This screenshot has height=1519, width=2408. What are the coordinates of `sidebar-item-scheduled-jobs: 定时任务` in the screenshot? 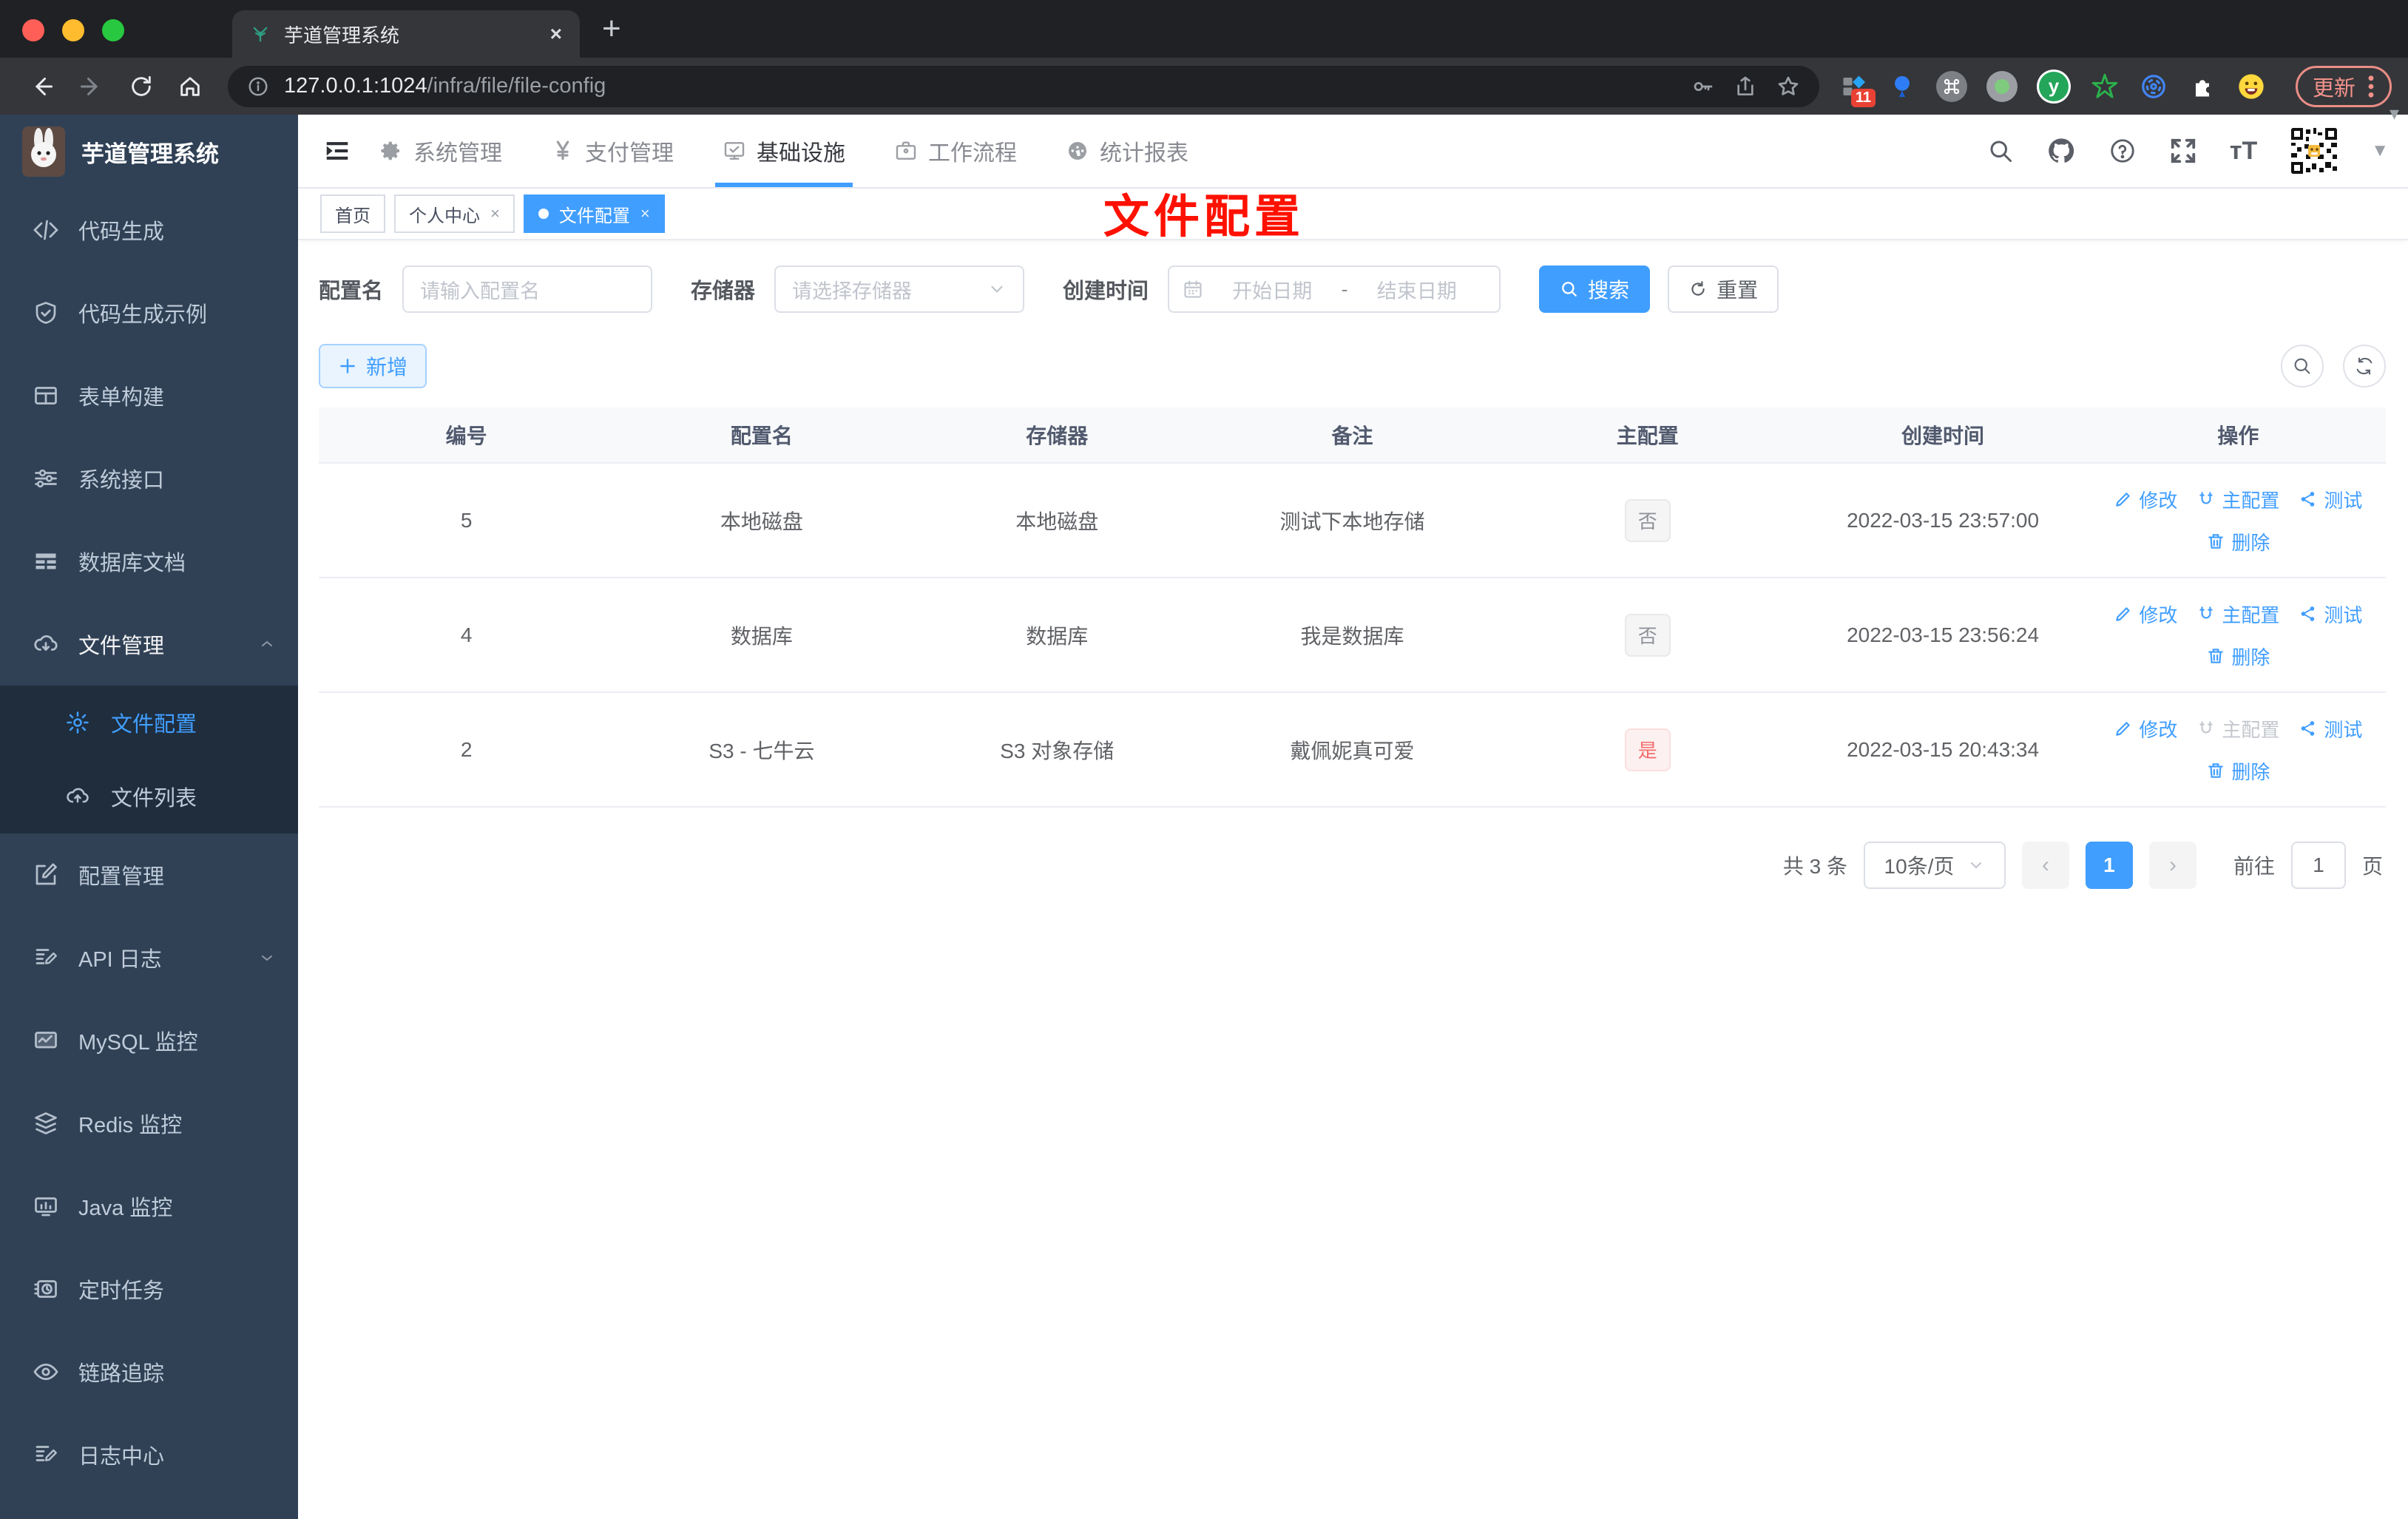 It's located at (149, 1289).